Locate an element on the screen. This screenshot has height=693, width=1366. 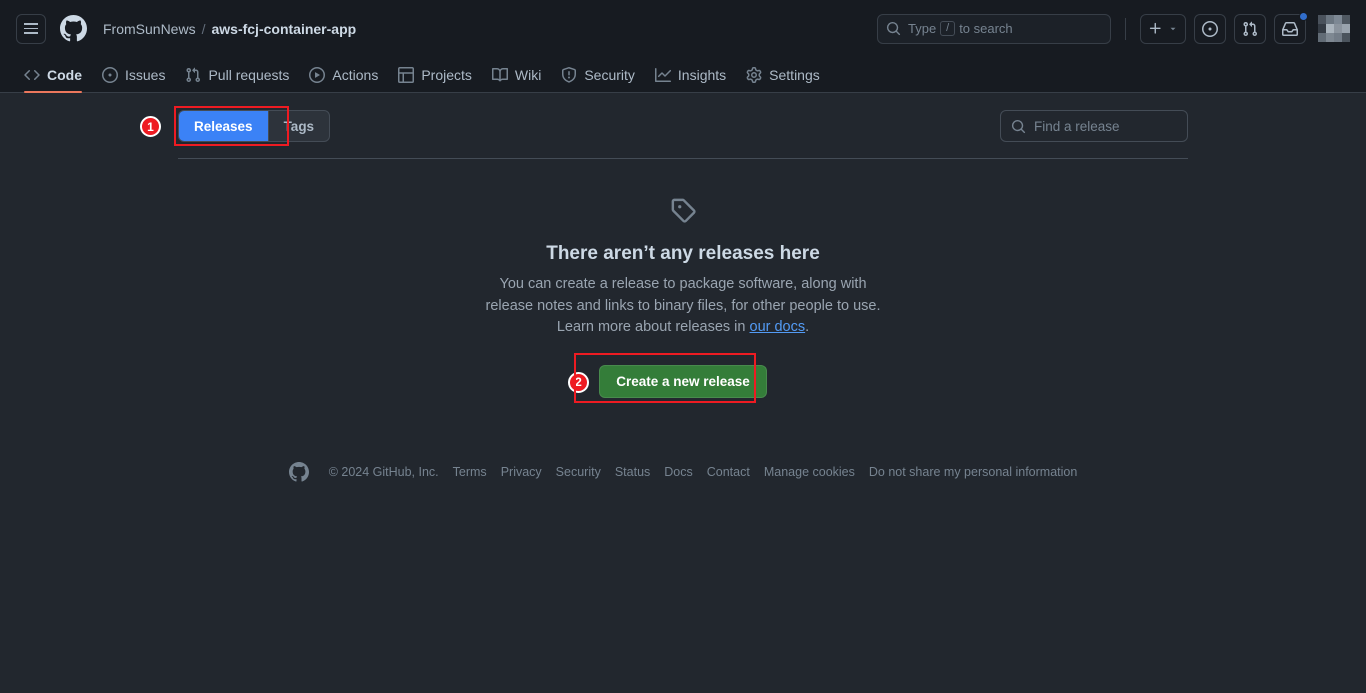
annotation-badge-1: 1 is located at coordinates (150, 126).